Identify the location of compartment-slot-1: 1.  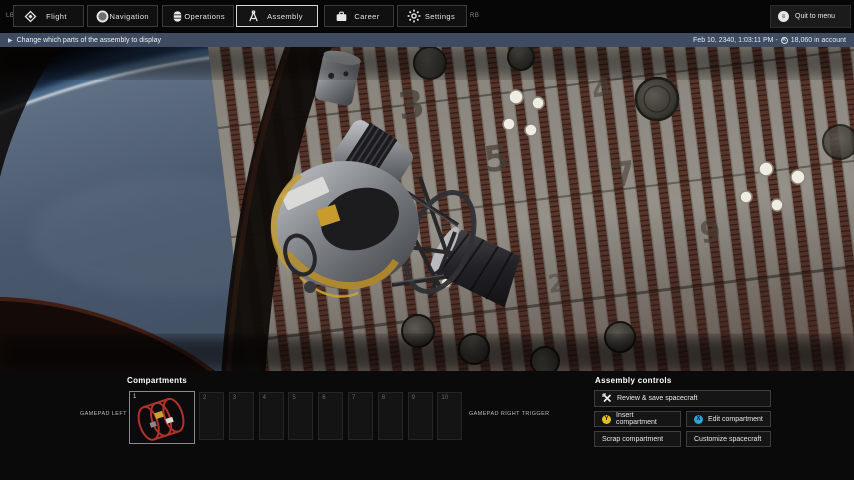
(162, 417).